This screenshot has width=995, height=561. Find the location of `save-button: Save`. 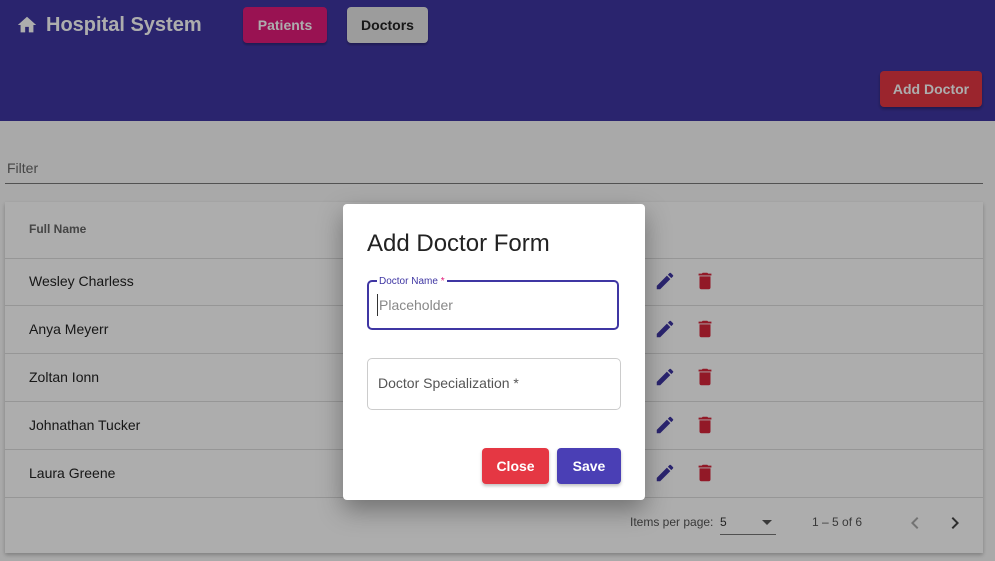

save-button: Save is located at coordinates (589, 466).